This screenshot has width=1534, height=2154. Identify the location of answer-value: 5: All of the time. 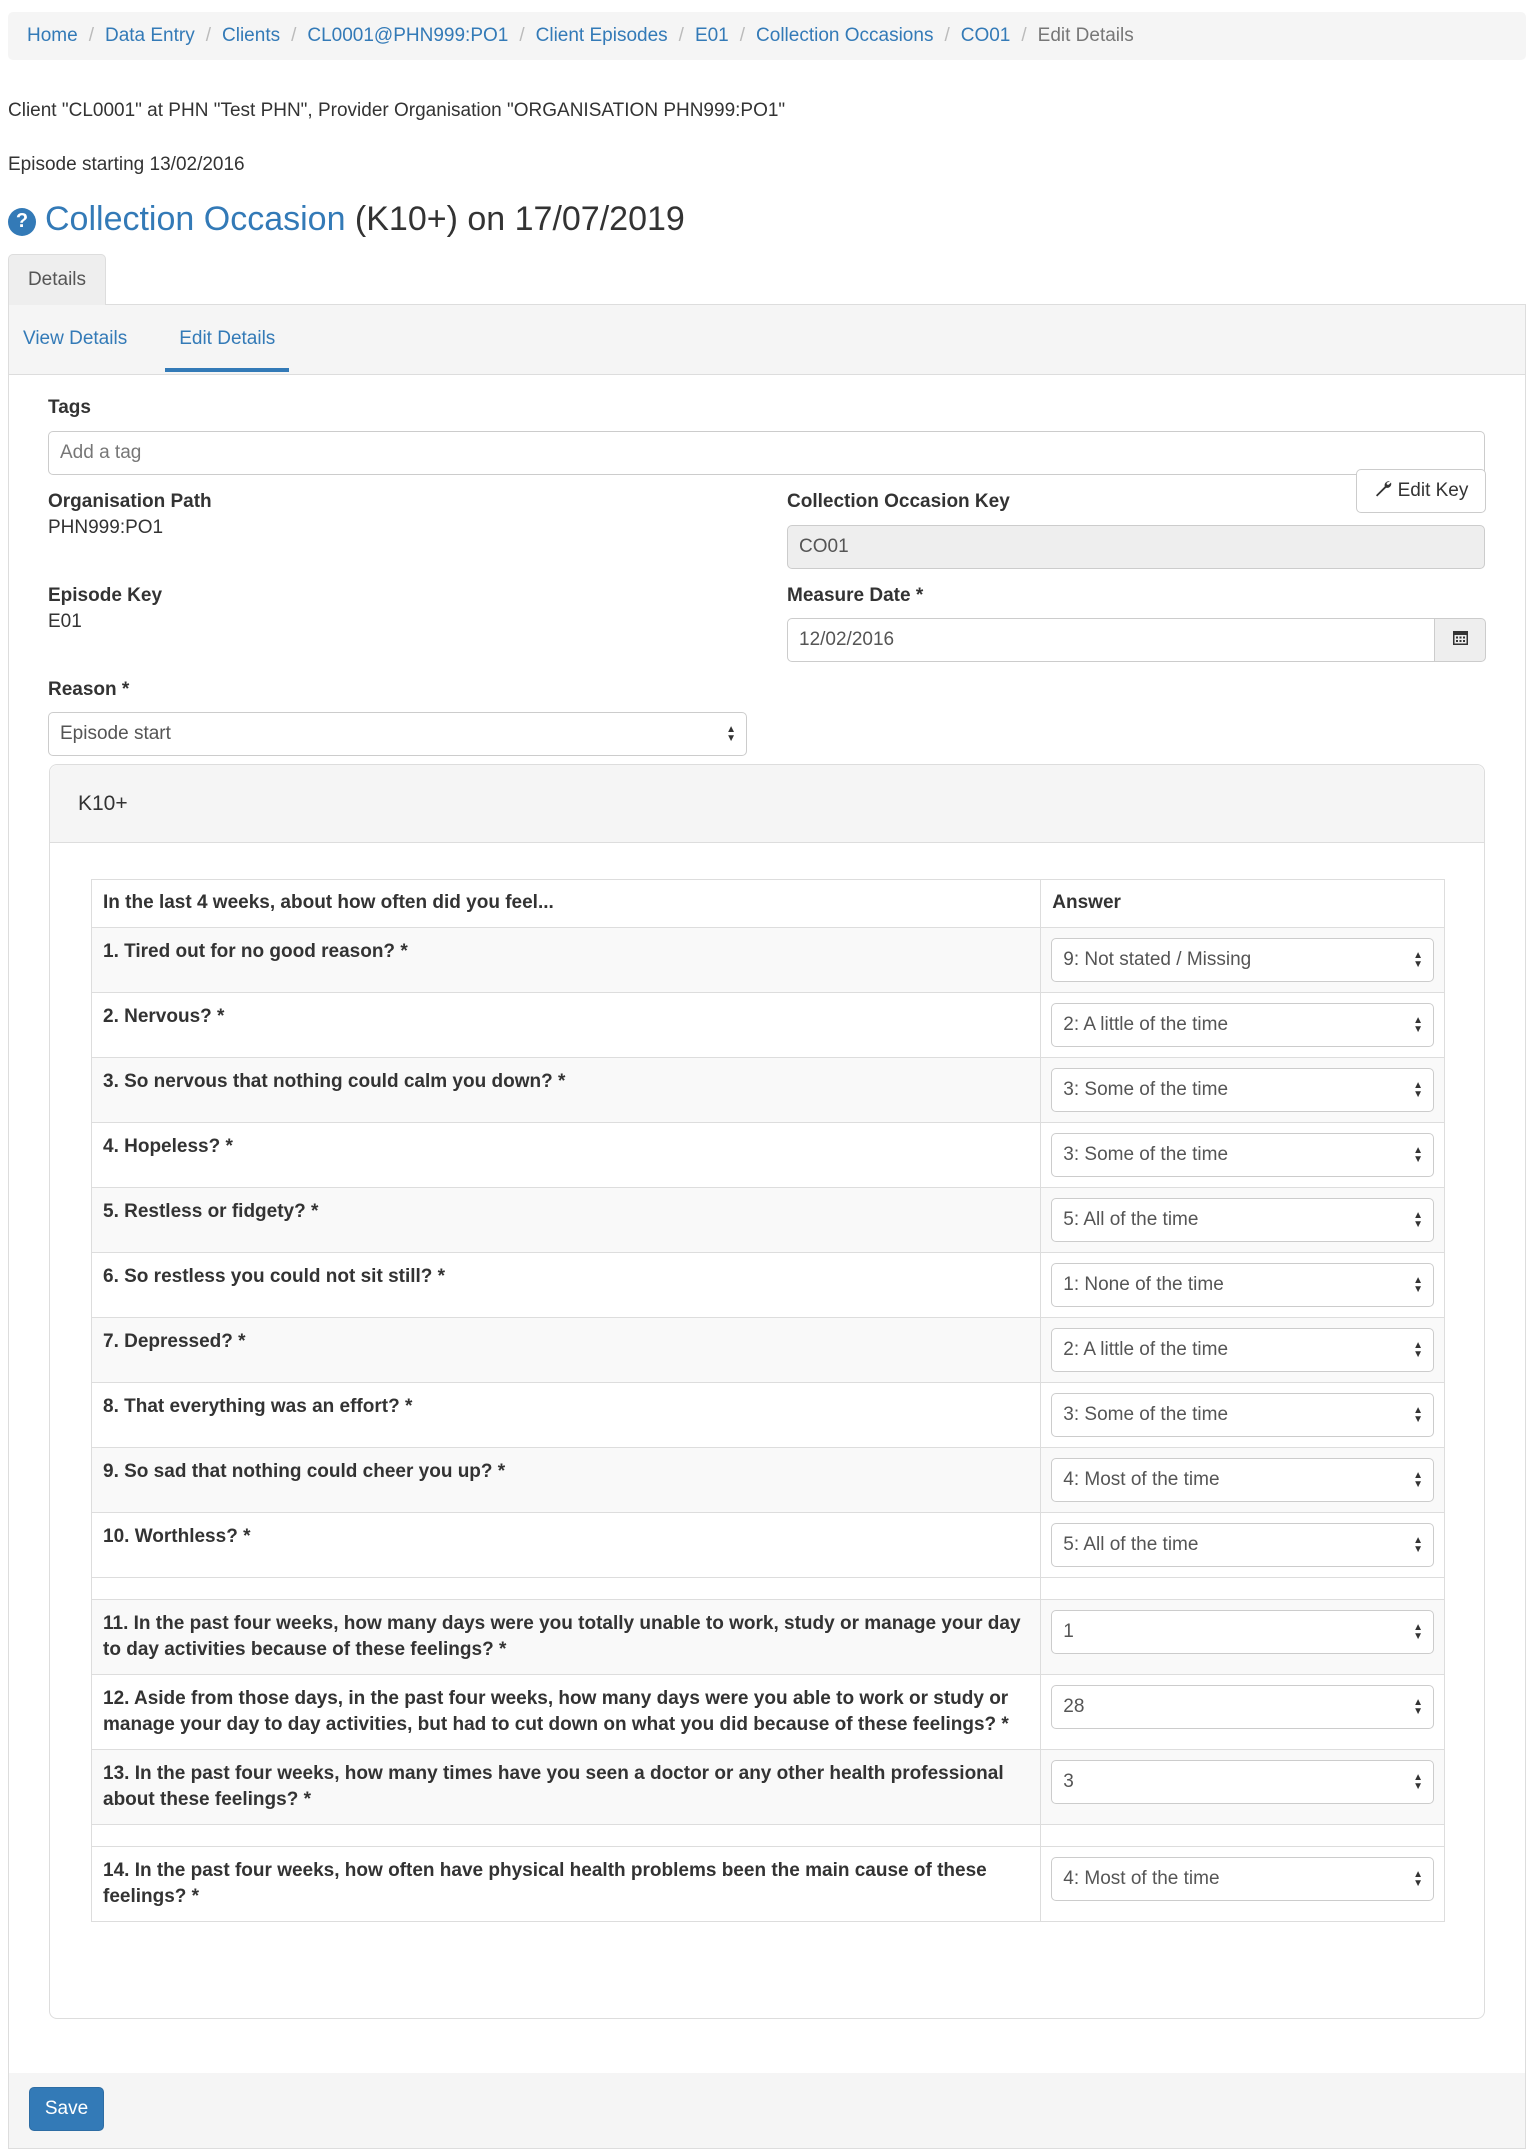
(1131, 1544).